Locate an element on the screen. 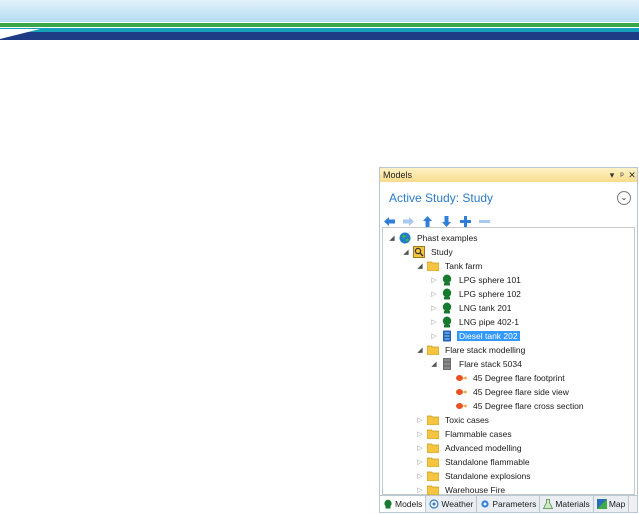 The height and width of the screenshot is (514, 639). weather-icon is located at coordinates (434, 504).